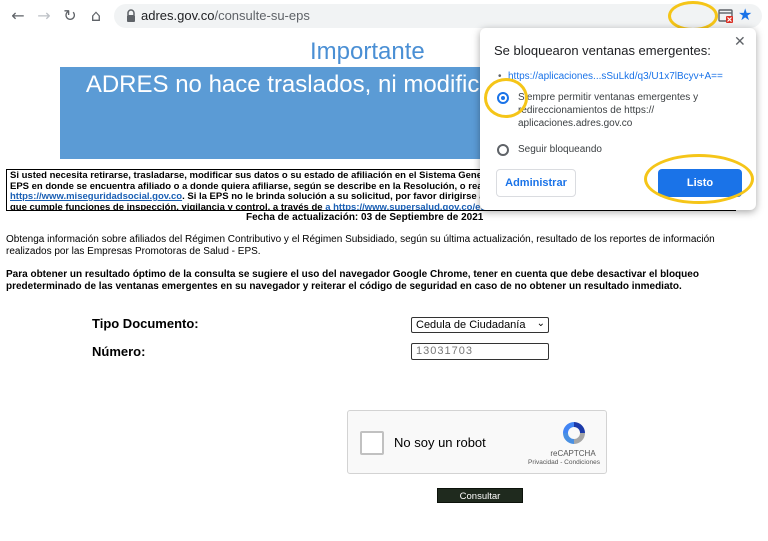 Image resolution: width=768 pixels, height=541 pixels. Describe the element at coordinates (574, 433) in the screenshot. I see `recaptcha-logo-icon` at that location.